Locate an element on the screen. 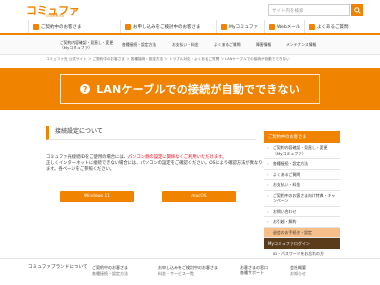  side-menu-head: ご契約中のお客さま is located at coordinates (302, 137).